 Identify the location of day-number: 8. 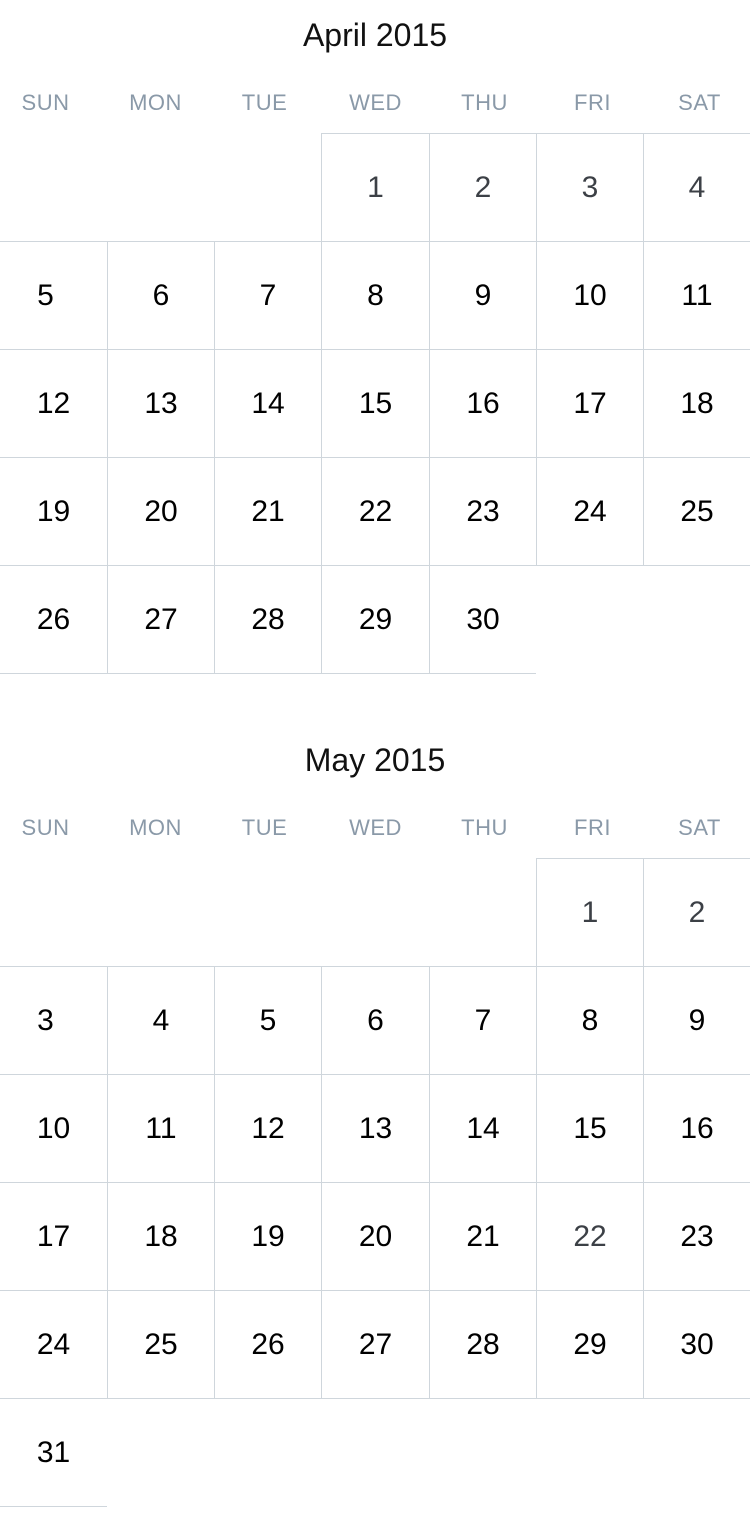
(375, 295).